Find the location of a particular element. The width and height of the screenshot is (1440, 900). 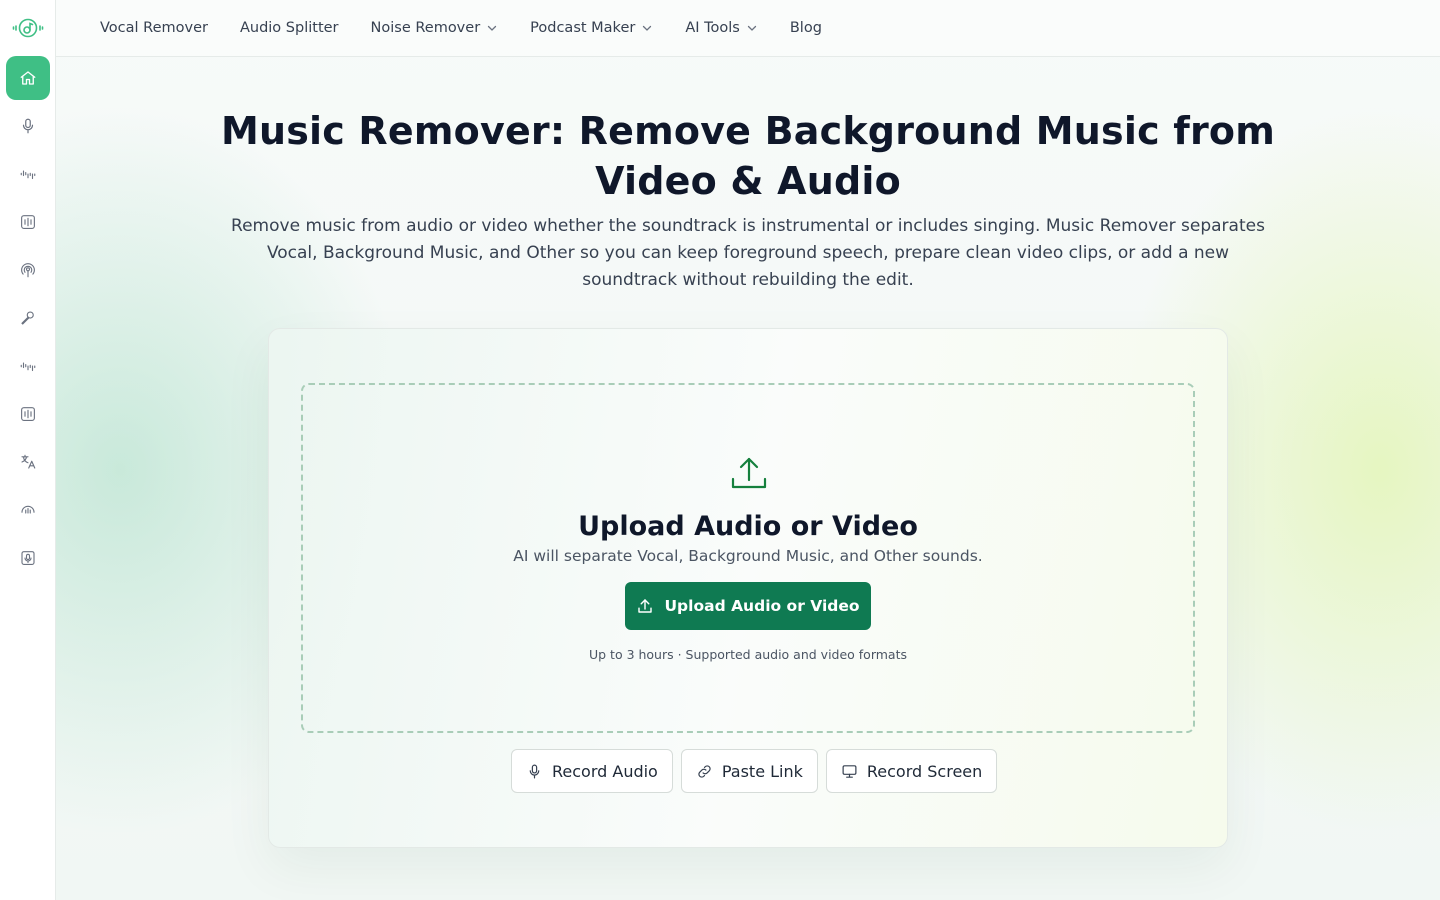

nav-item-label: Blog is located at coordinates (805, 28).